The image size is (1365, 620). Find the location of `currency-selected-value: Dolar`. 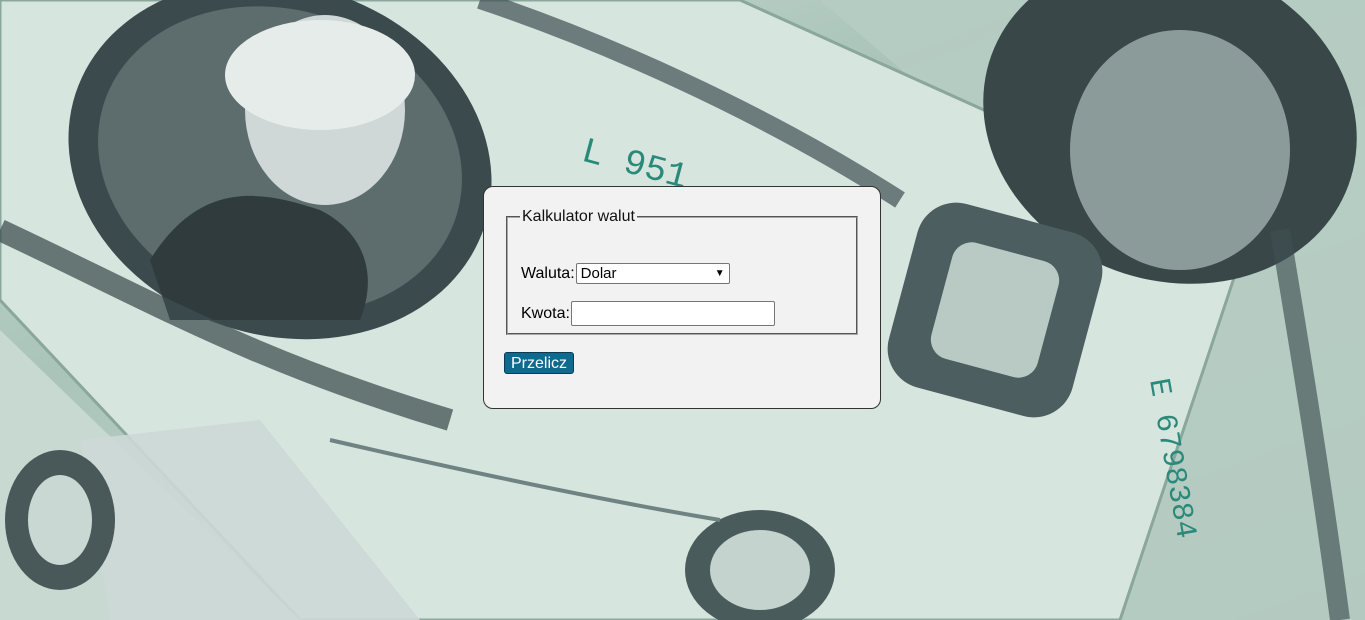

currency-selected-value: Dolar is located at coordinates (598, 273).